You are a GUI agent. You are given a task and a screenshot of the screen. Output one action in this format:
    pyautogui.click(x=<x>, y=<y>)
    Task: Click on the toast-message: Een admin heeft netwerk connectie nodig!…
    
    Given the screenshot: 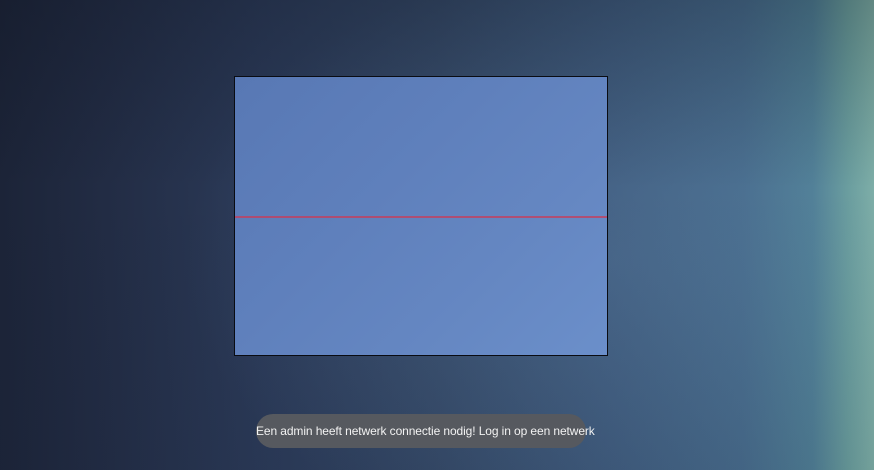 What is the action you would take?
    pyautogui.click(x=425, y=431)
    